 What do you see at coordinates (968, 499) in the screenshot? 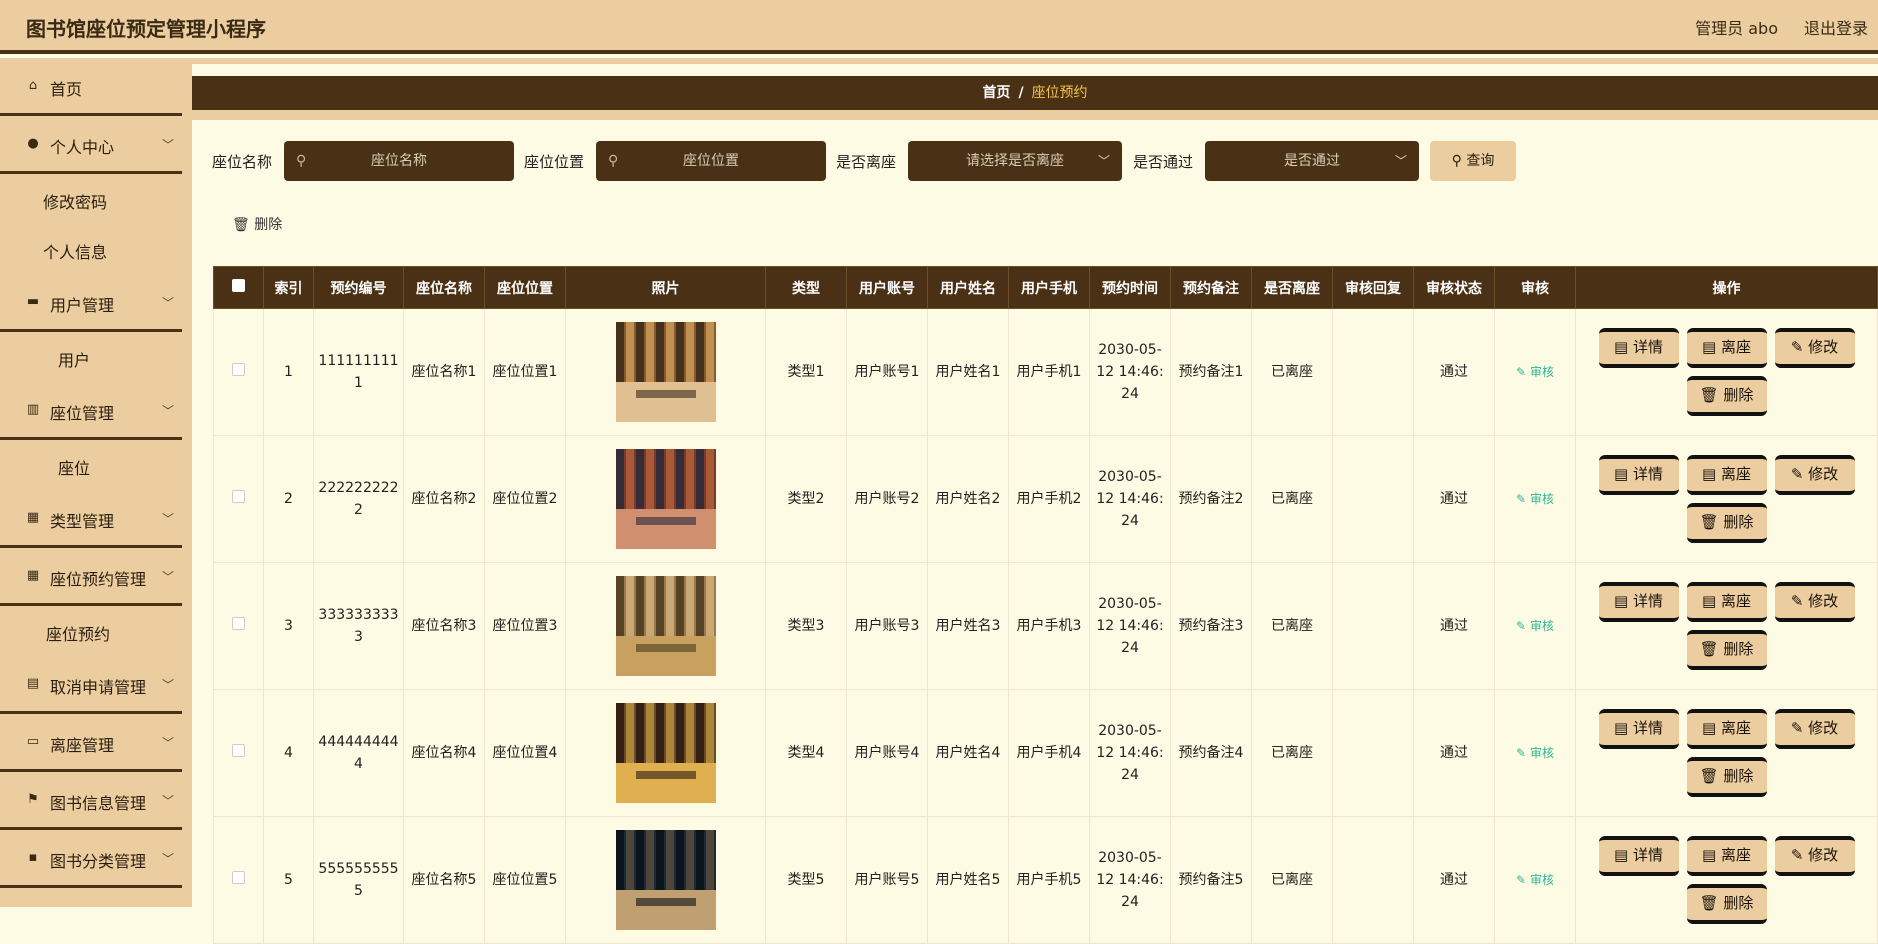
I see `cell-name: 用户姓名2` at bounding box center [968, 499].